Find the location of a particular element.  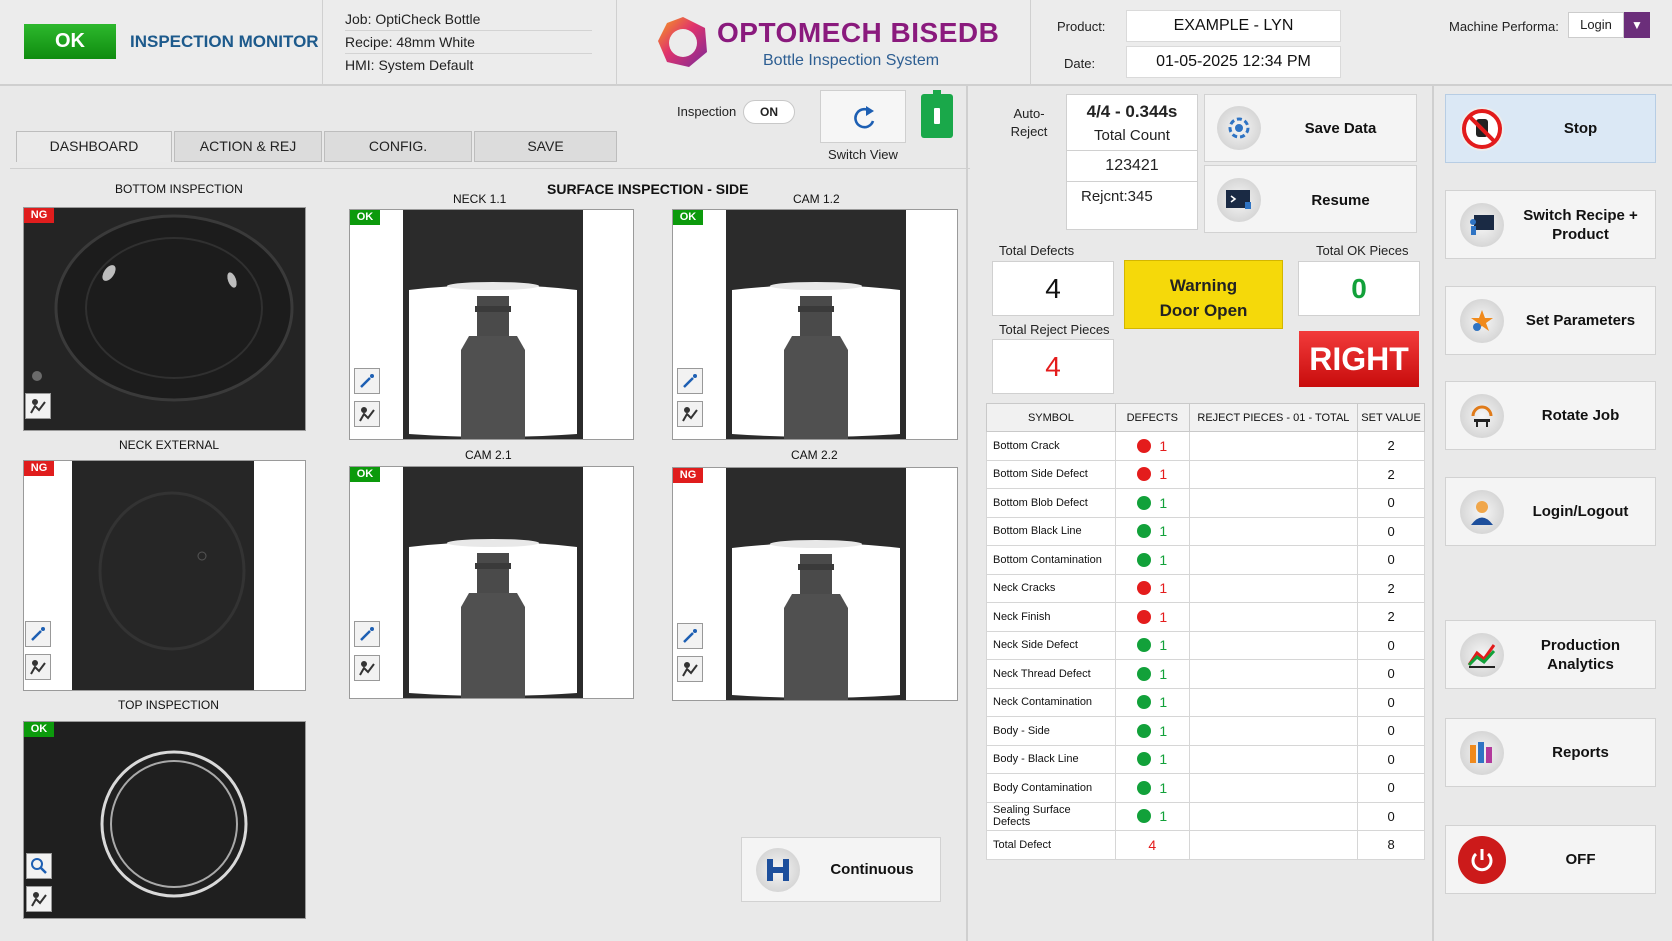

defect-symbol: Bottom Side Defect is located at coordinates (1051, 474).